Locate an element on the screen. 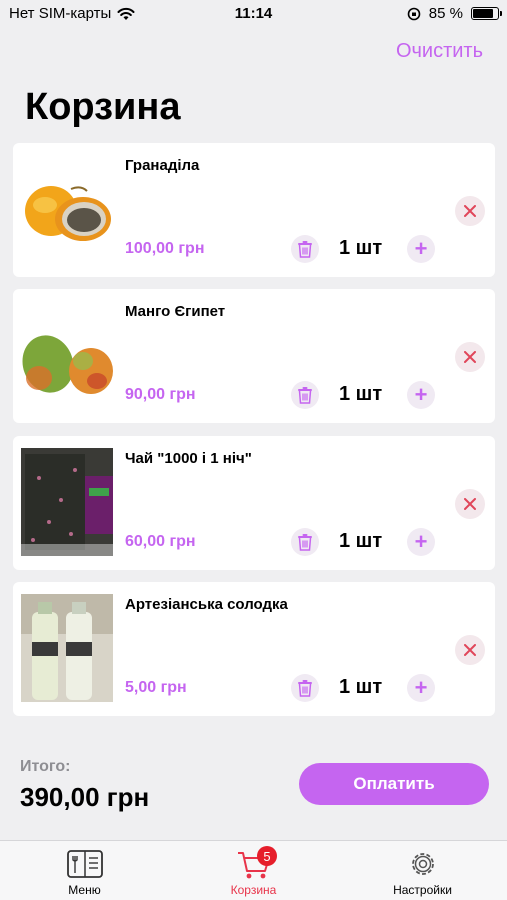 The image size is (507, 900). product-price: 60,00 грн is located at coordinates (160, 541).